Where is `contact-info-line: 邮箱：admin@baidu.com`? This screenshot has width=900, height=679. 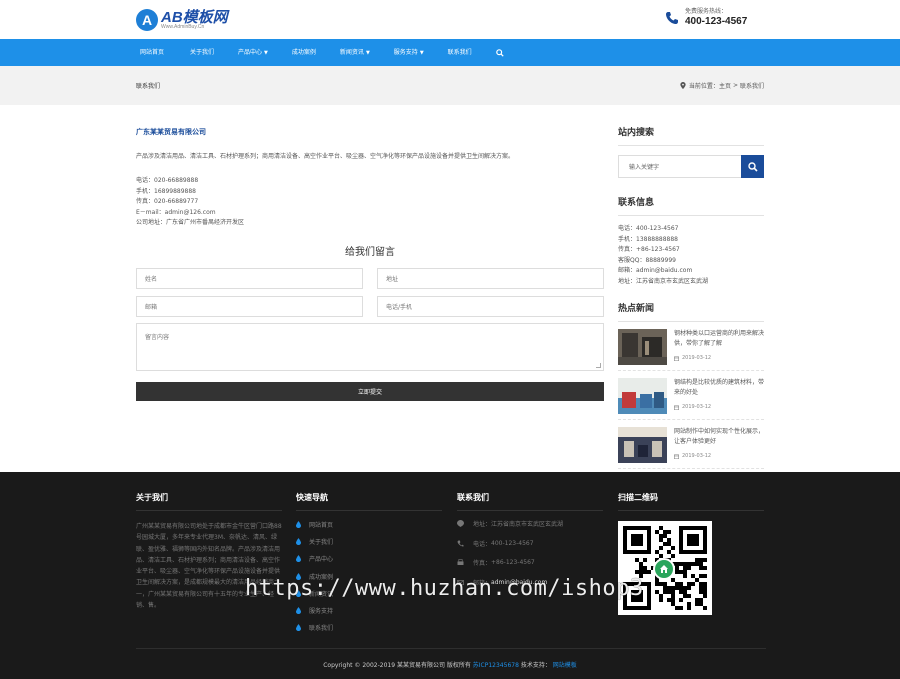
contact-info-line: 邮箱：admin@baidu.com is located at coordinates (655, 270).